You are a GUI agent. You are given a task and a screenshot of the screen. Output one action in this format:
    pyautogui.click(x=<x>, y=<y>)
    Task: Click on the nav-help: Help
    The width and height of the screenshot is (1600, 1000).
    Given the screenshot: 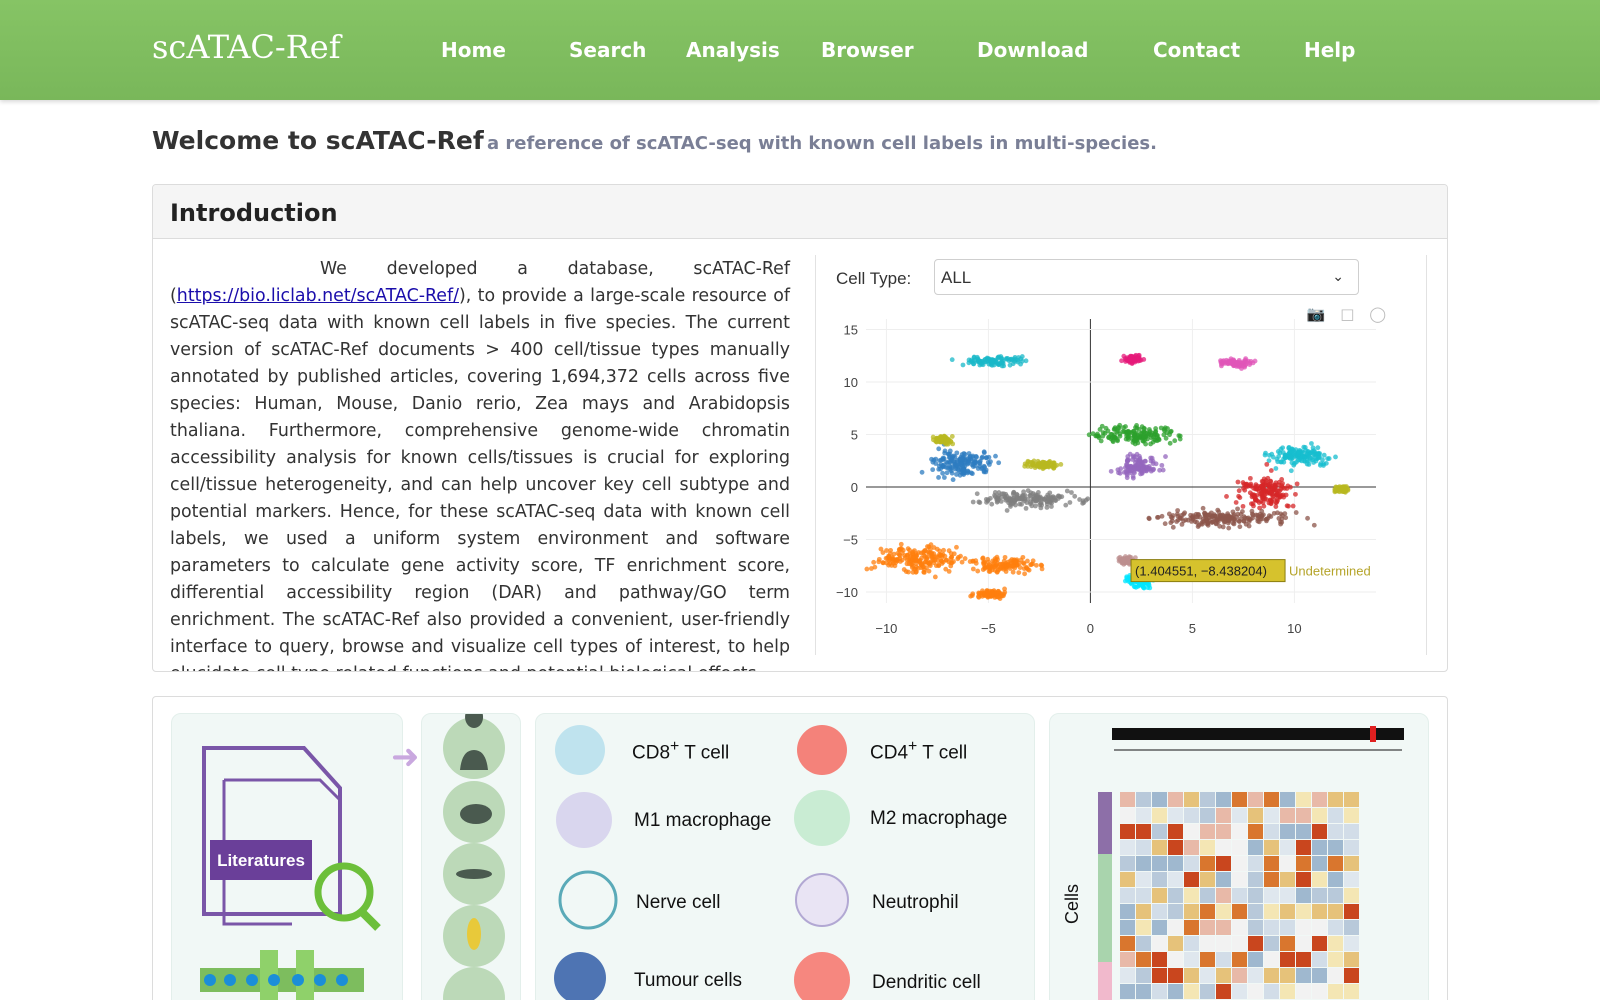 What is the action you would take?
    pyautogui.click(x=1329, y=50)
    